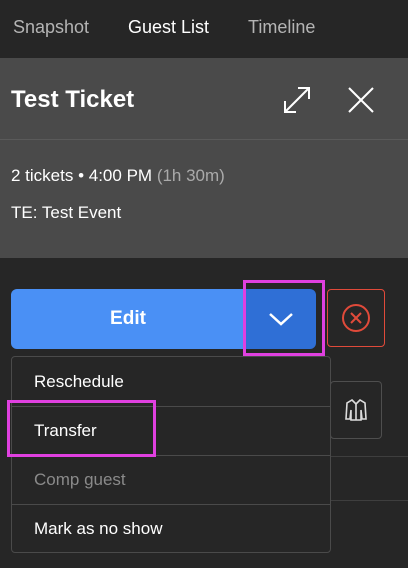 This screenshot has width=408, height=568. What do you see at coordinates (51, 27) in the screenshot?
I see `tab-snapshot: Snapshot` at bounding box center [51, 27].